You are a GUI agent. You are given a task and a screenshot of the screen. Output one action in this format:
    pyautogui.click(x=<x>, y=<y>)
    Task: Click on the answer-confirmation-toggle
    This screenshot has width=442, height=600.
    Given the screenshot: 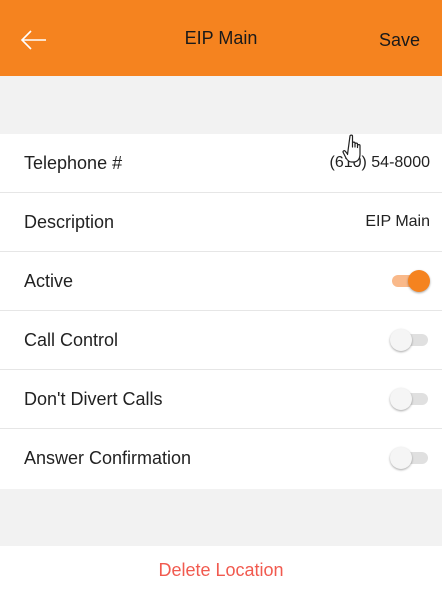 What is the action you would take?
    pyautogui.click(x=410, y=458)
    